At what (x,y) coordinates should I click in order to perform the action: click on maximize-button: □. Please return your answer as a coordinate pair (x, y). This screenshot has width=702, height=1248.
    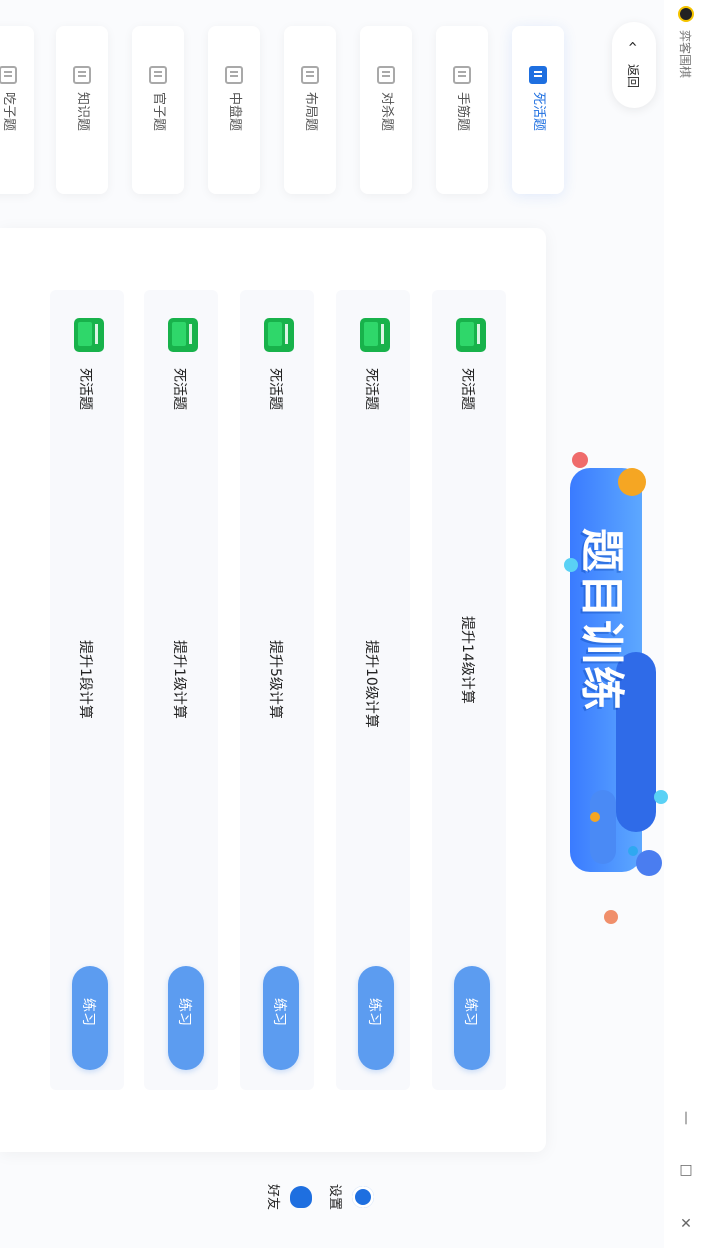
    Looking at the image, I should click on (686, 1170).